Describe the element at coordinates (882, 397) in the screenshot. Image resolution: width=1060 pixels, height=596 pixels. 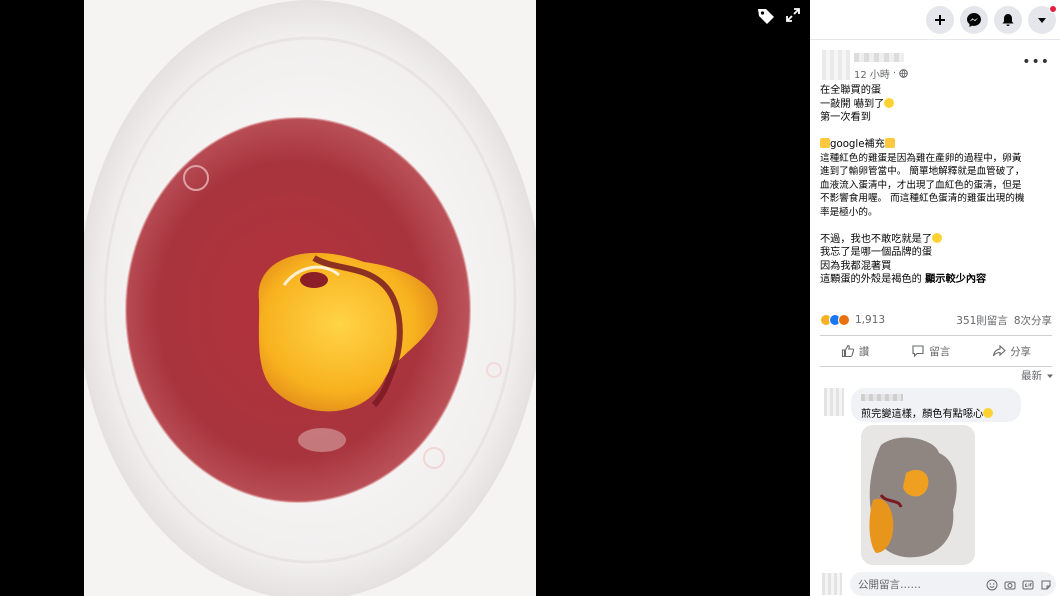
I see `commenter-name` at that location.